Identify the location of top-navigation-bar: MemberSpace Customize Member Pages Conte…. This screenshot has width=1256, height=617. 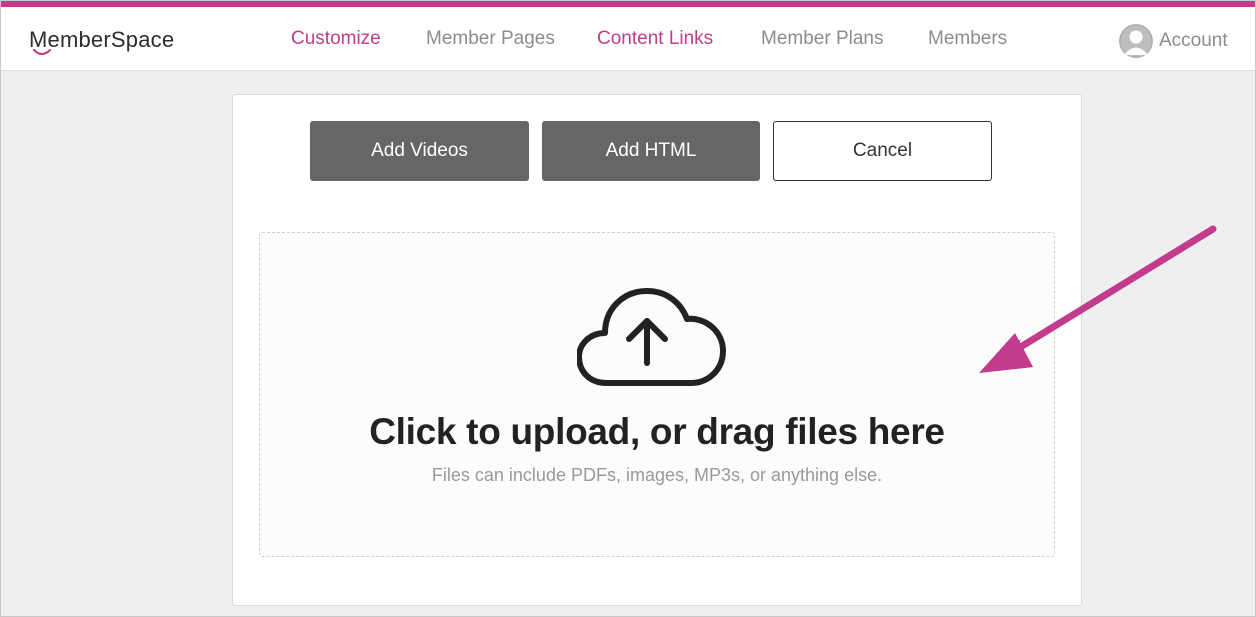
(628, 36).